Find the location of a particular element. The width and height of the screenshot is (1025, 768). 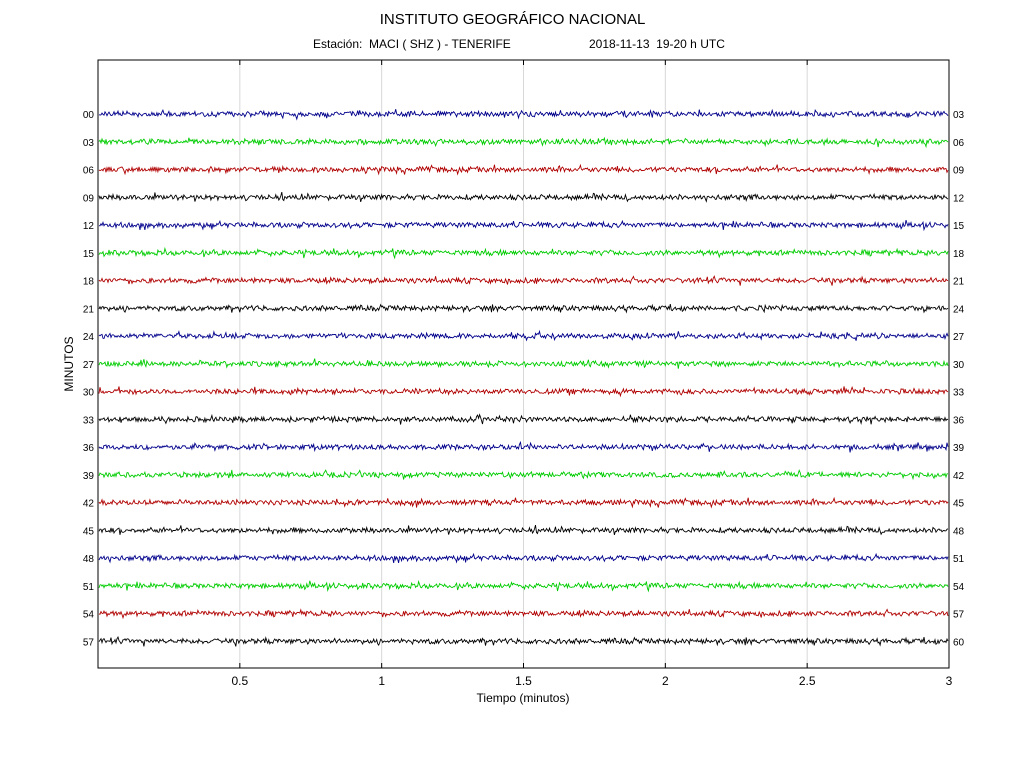

right-minute-label: 27 is located at coordinates (959, 337).